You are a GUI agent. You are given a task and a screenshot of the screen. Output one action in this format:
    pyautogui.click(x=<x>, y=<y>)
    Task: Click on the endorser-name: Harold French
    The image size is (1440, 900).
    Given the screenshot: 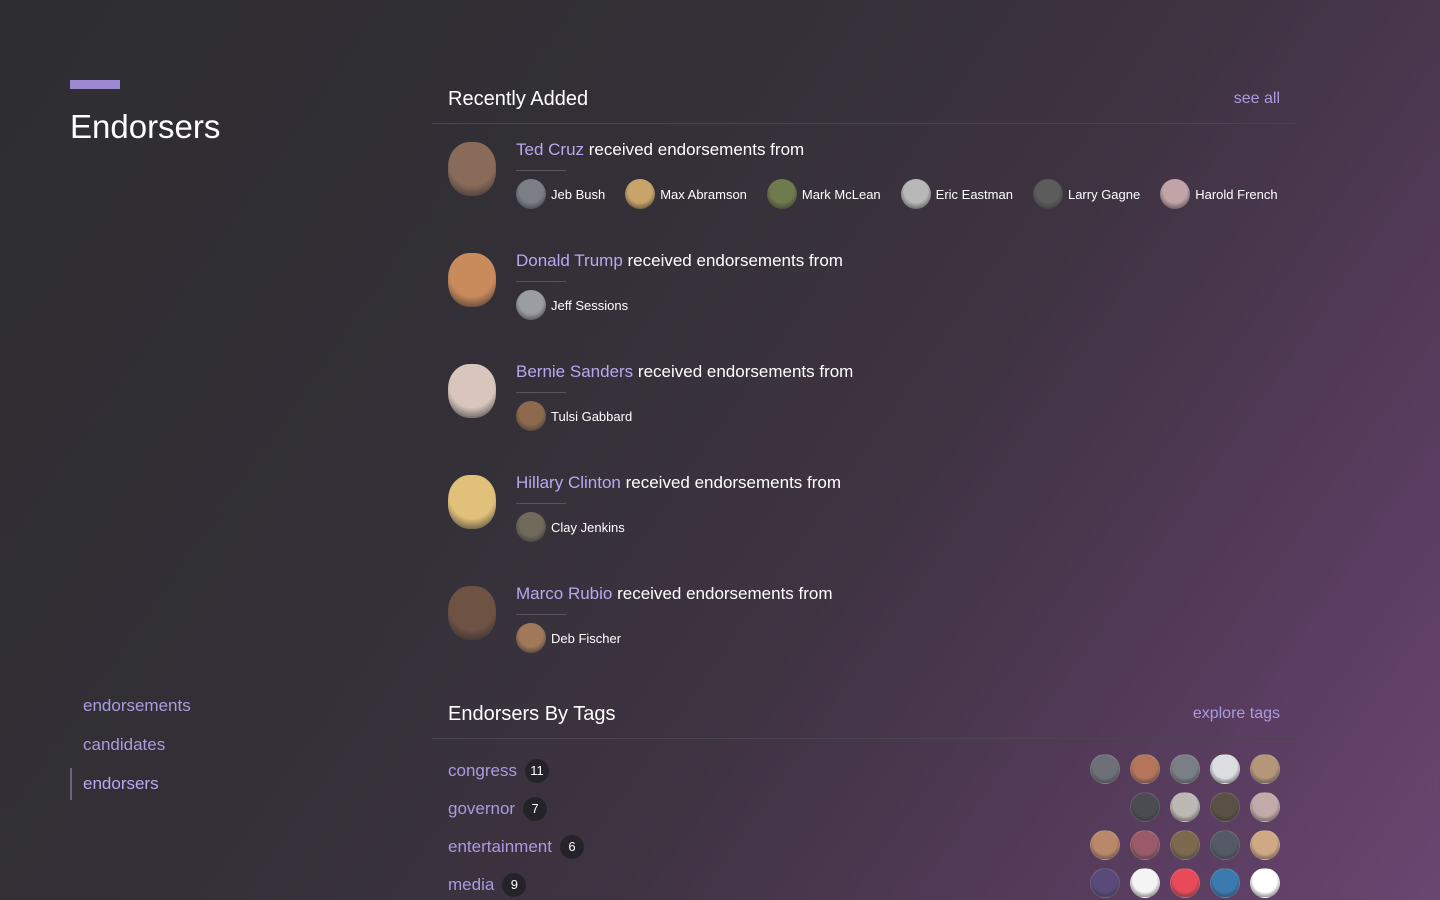 What is the action you would take?
    pyautogui.click(x=1236, y=194)
    